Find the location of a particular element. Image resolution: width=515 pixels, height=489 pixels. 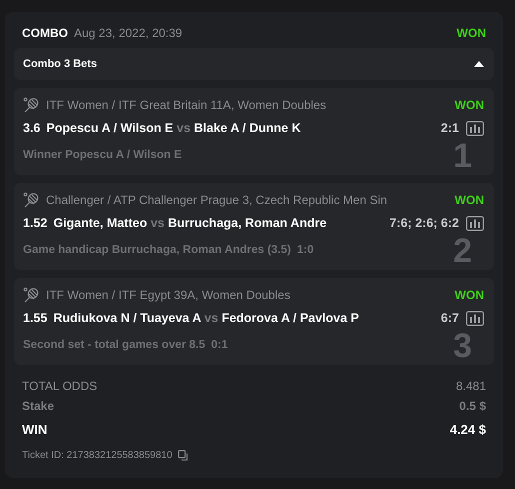

match-score: 6:7 is located at coordinates (449, 318).